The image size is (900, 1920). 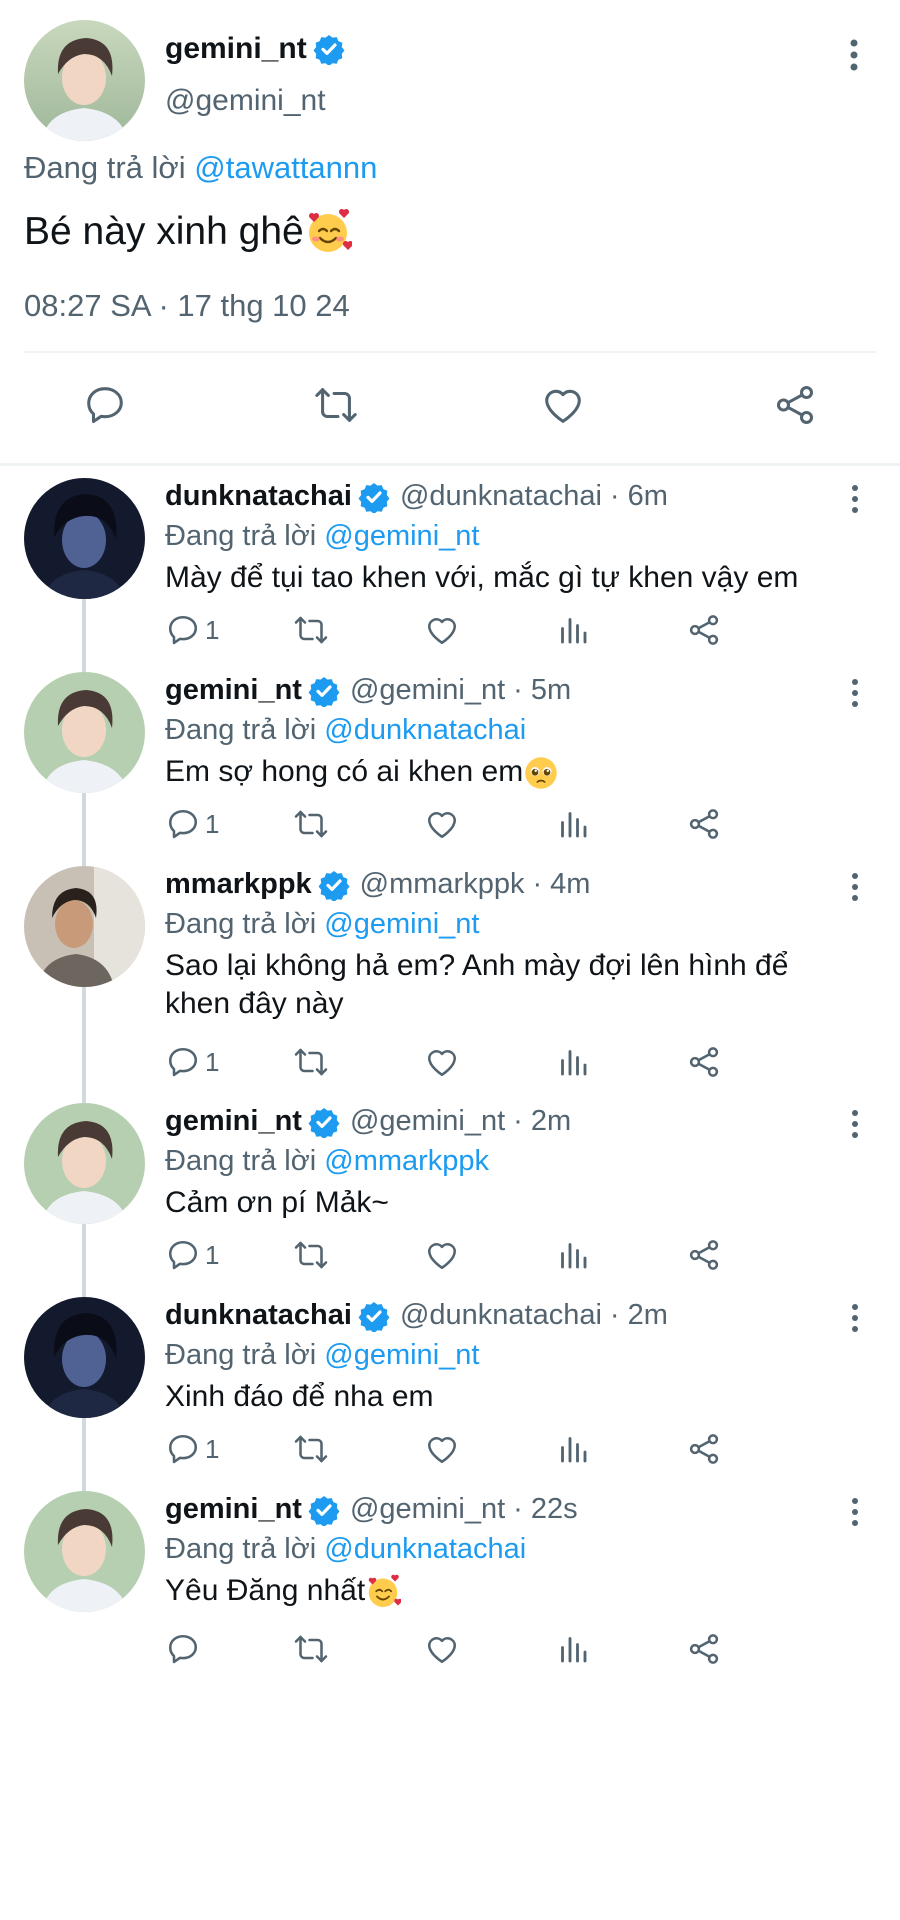 I want to click on author-name: mmarkppk, so click(x=238, y=884).